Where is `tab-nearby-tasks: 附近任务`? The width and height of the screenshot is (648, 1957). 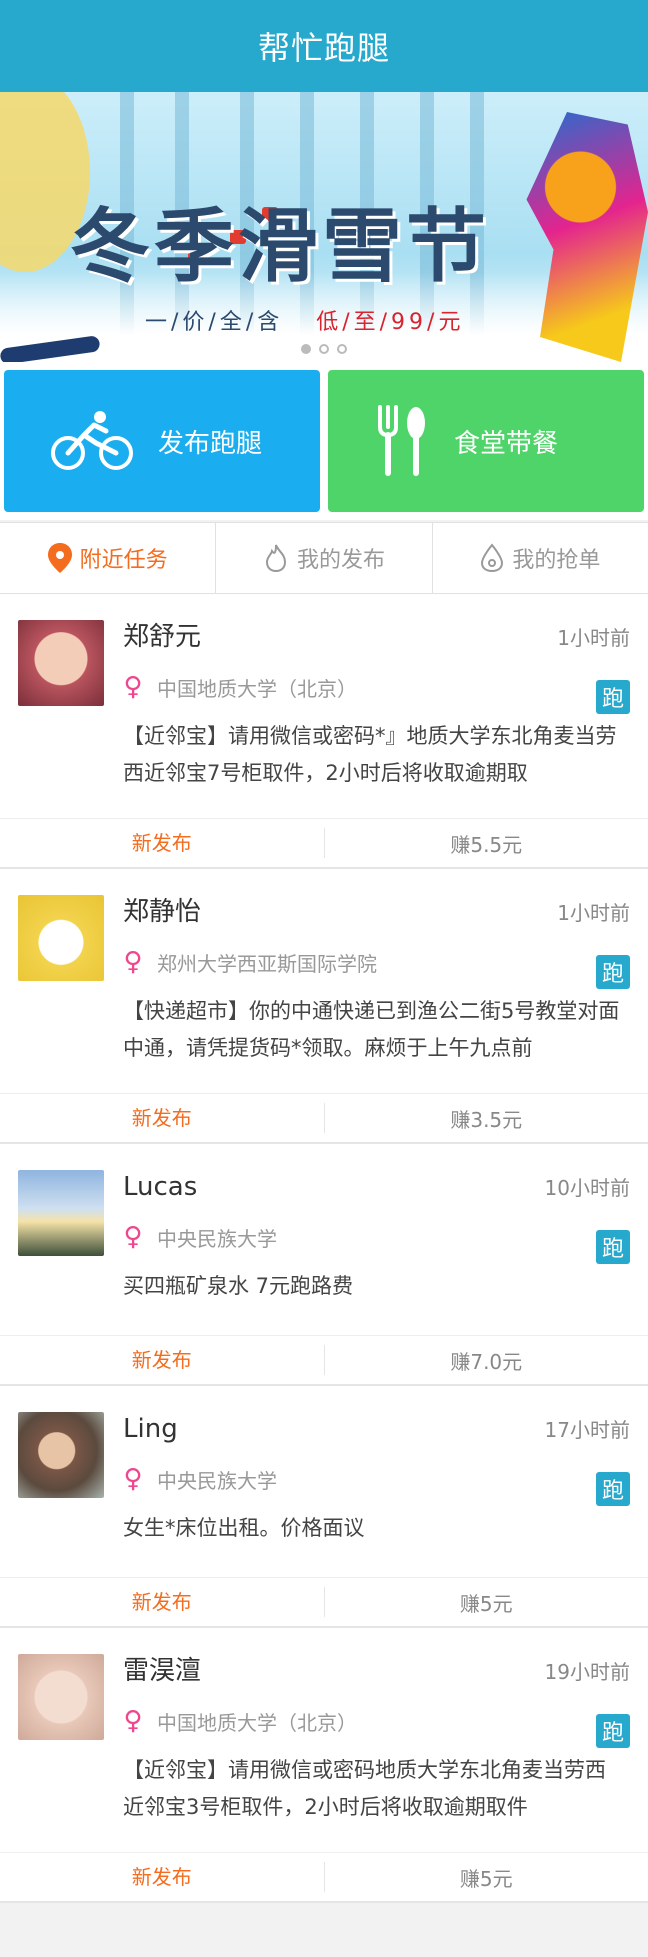 tab-nearby-tasks: 附近任务 is located at coordinates (108, 558).